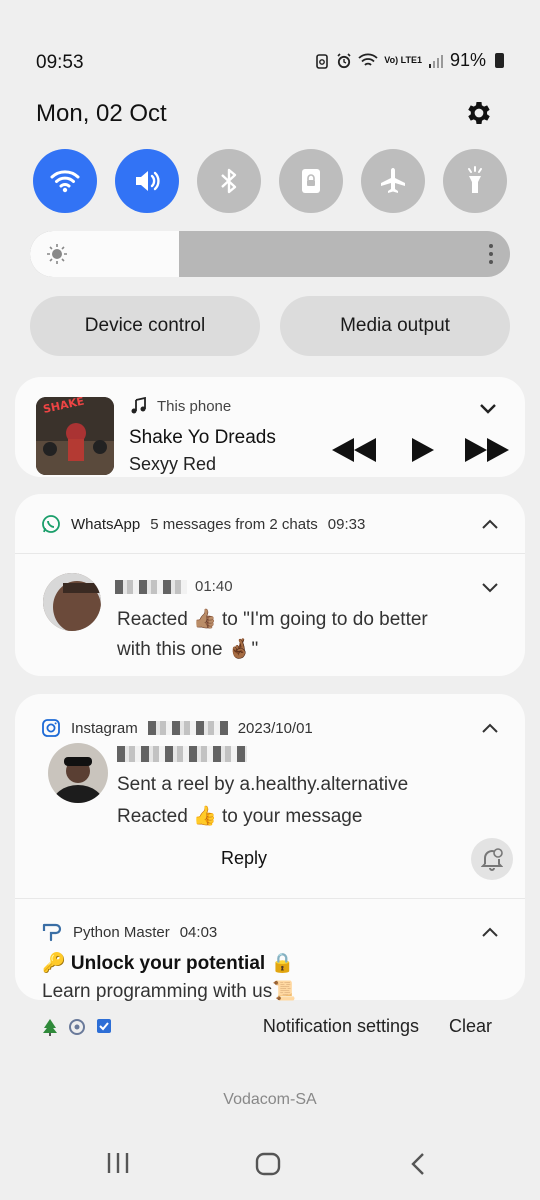 Image resolution: width=540 pixels, height=1200 pixels. I want to click on navigation-bar, so click(270, 1166).